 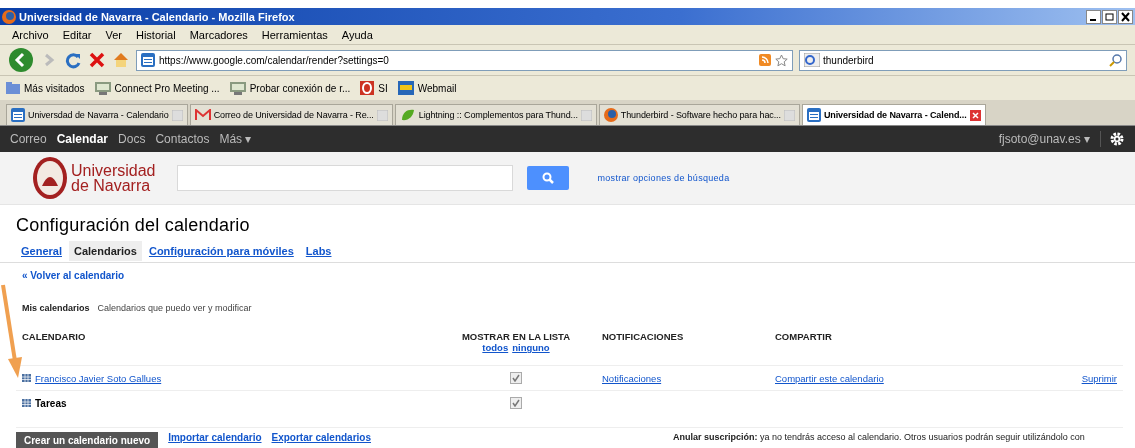 What do you see at coordinates (13, 88) in the screenshot?
I see `folder-icon` at bounding box center [13, 88].